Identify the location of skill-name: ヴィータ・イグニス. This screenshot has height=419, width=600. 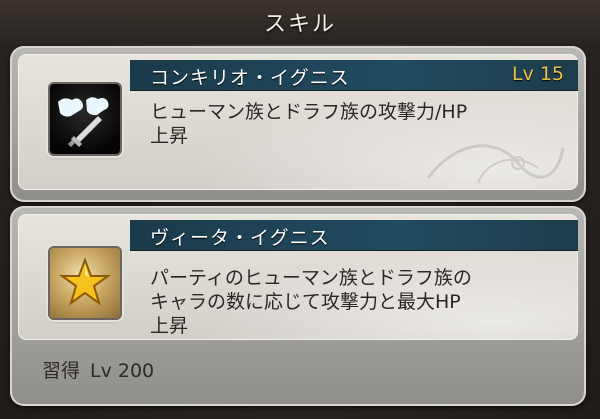
(240, 238).